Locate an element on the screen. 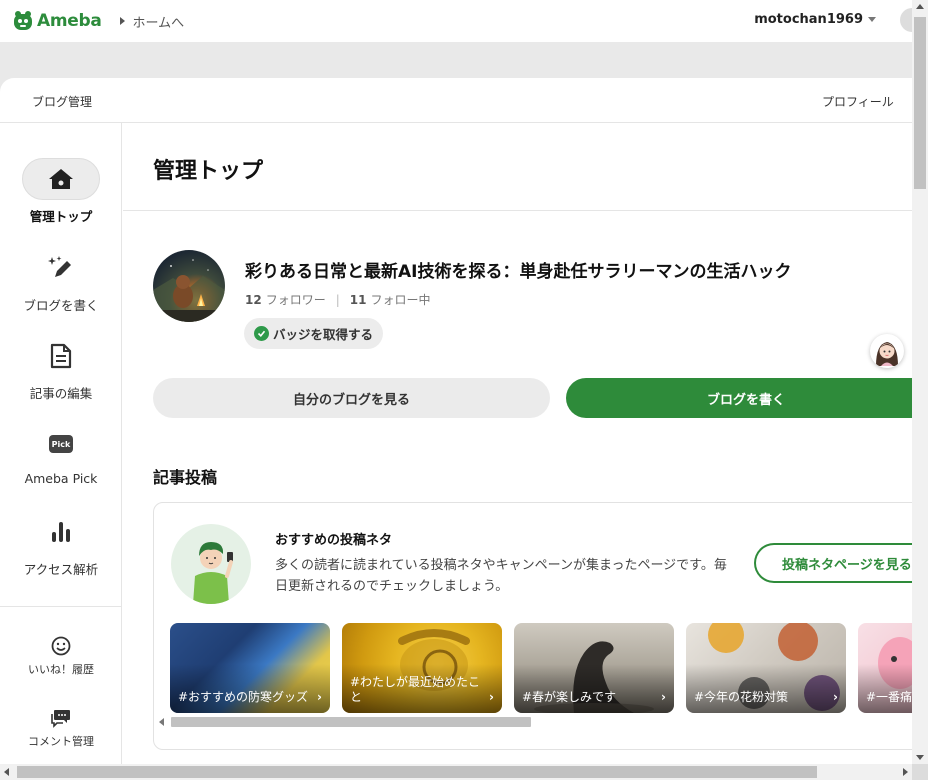 The image size is (928, 780). pen-sparkle-icon is located at coordinates (59, 266).